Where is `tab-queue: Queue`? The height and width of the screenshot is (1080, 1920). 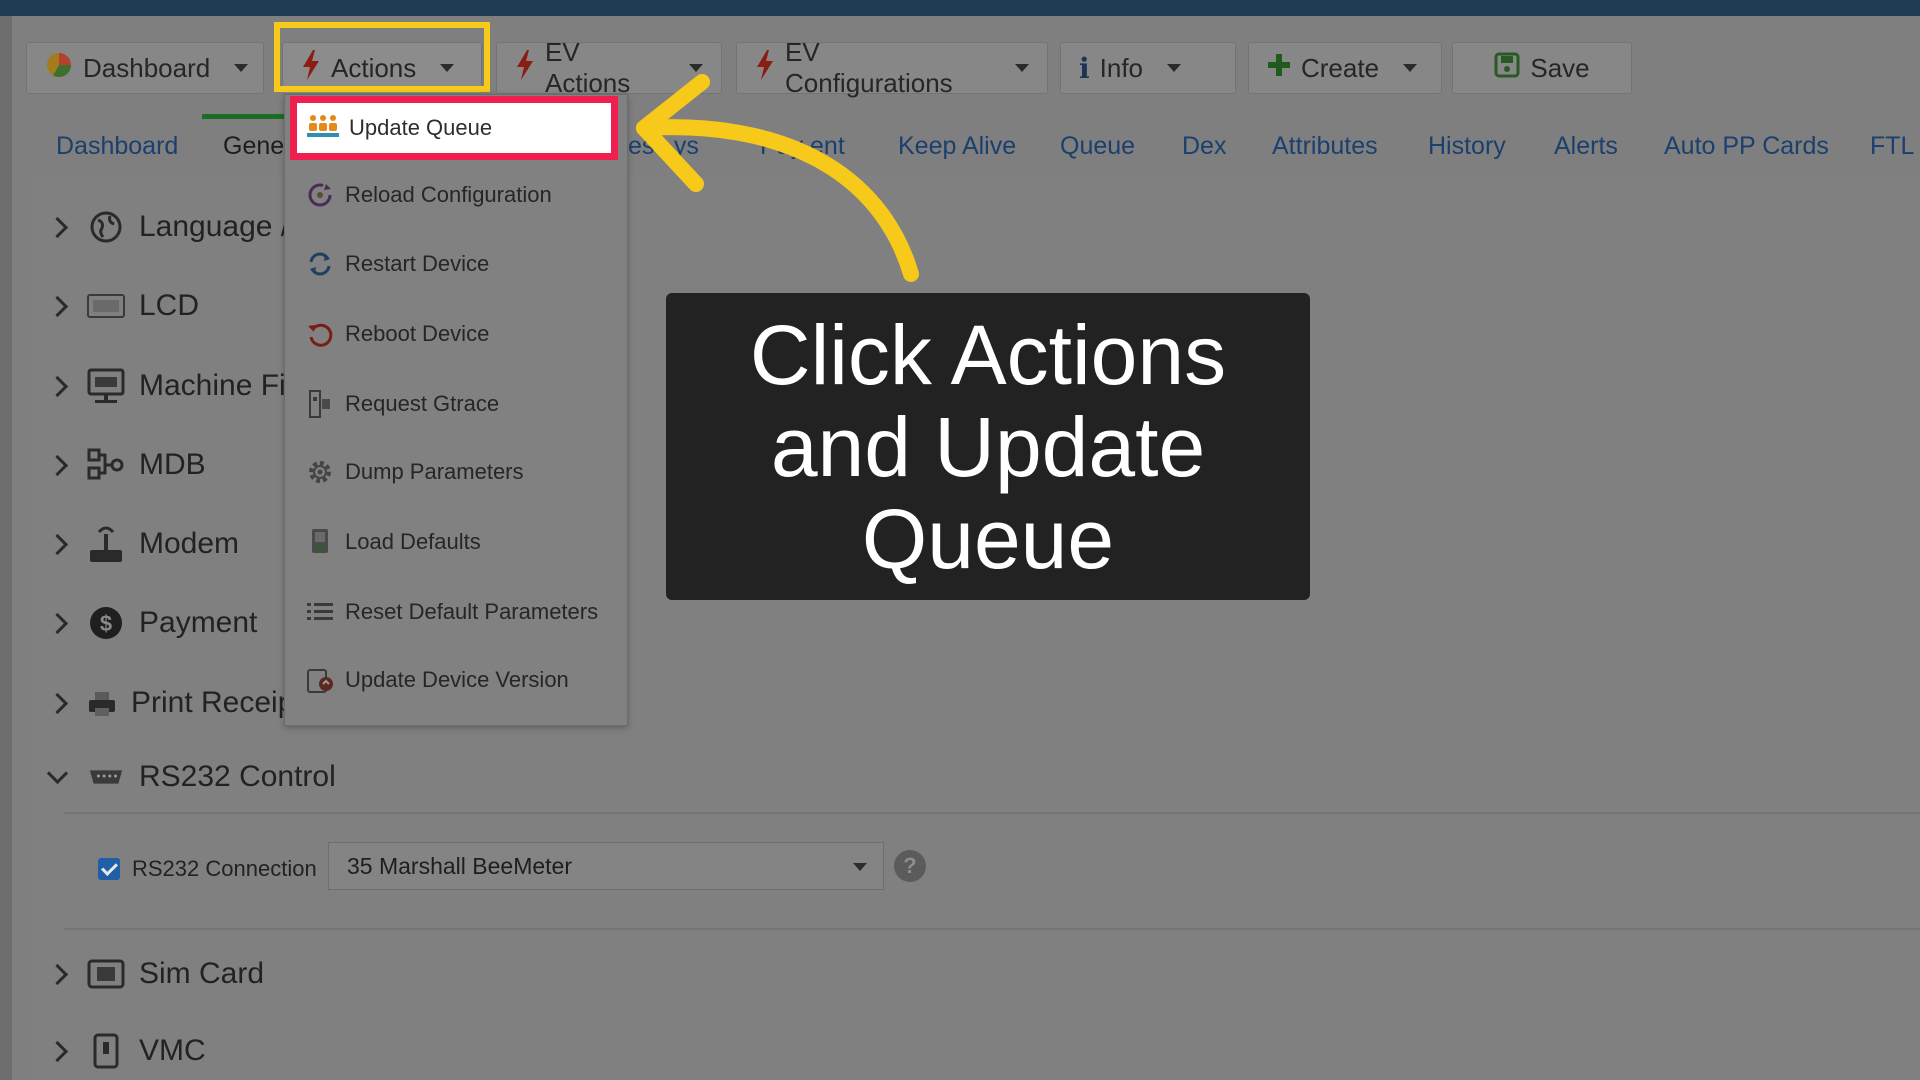
tab-queue: Queue is located at coordinates (1097, 146).